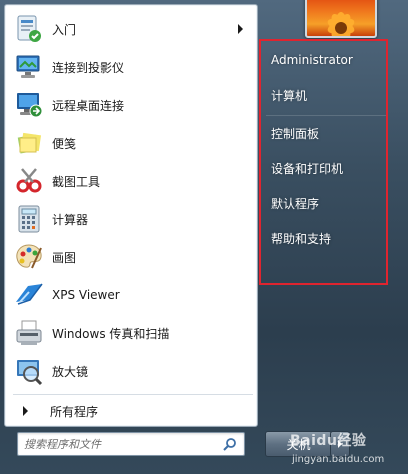  Describe the element at coordinates (88, 105) in the screenshot. I see `menu-item-label: 远程桌面连接` at that location.